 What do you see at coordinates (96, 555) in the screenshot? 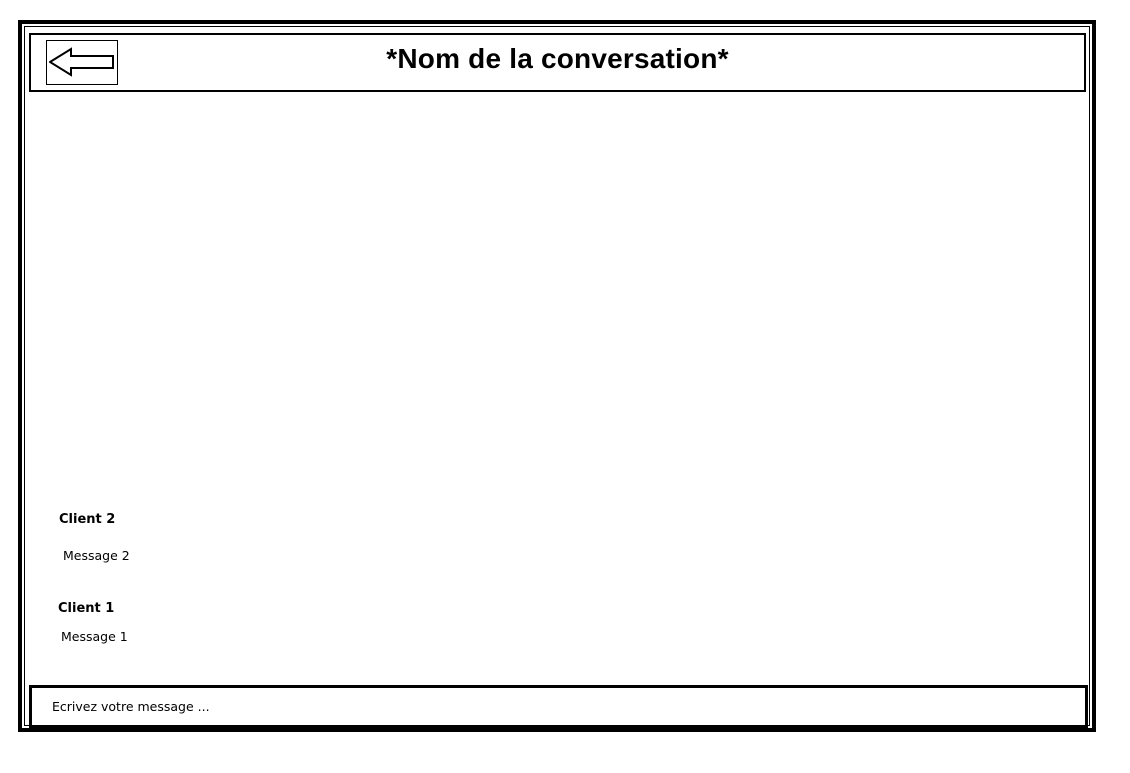
I see `message-text: Message 2` at bounding box center [96, 555].